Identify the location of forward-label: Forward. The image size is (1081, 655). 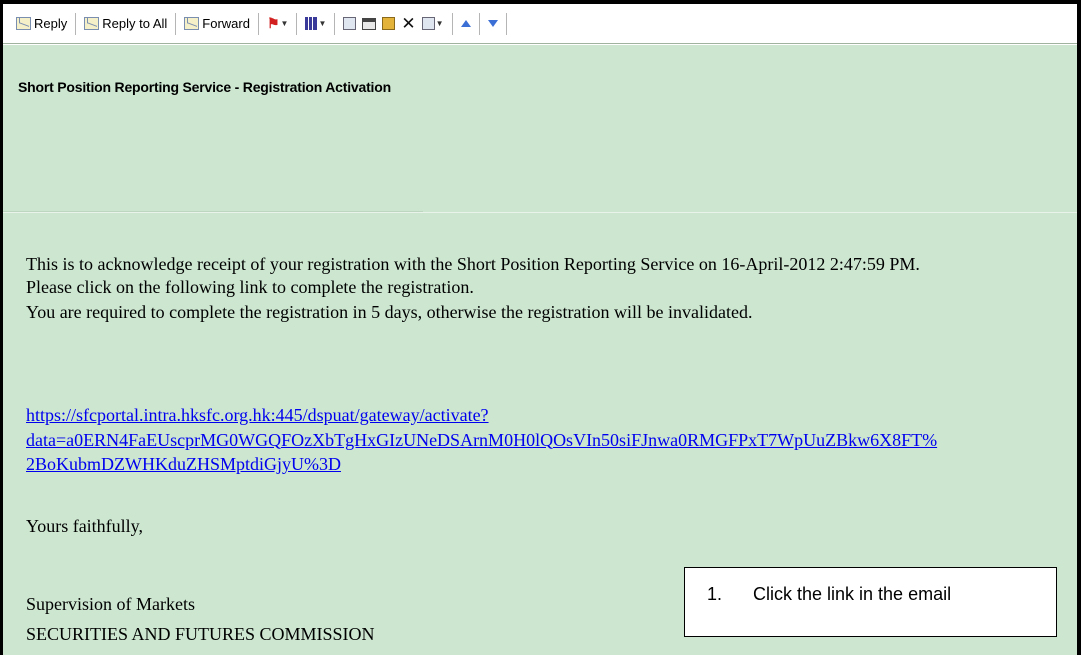
(226, 23).